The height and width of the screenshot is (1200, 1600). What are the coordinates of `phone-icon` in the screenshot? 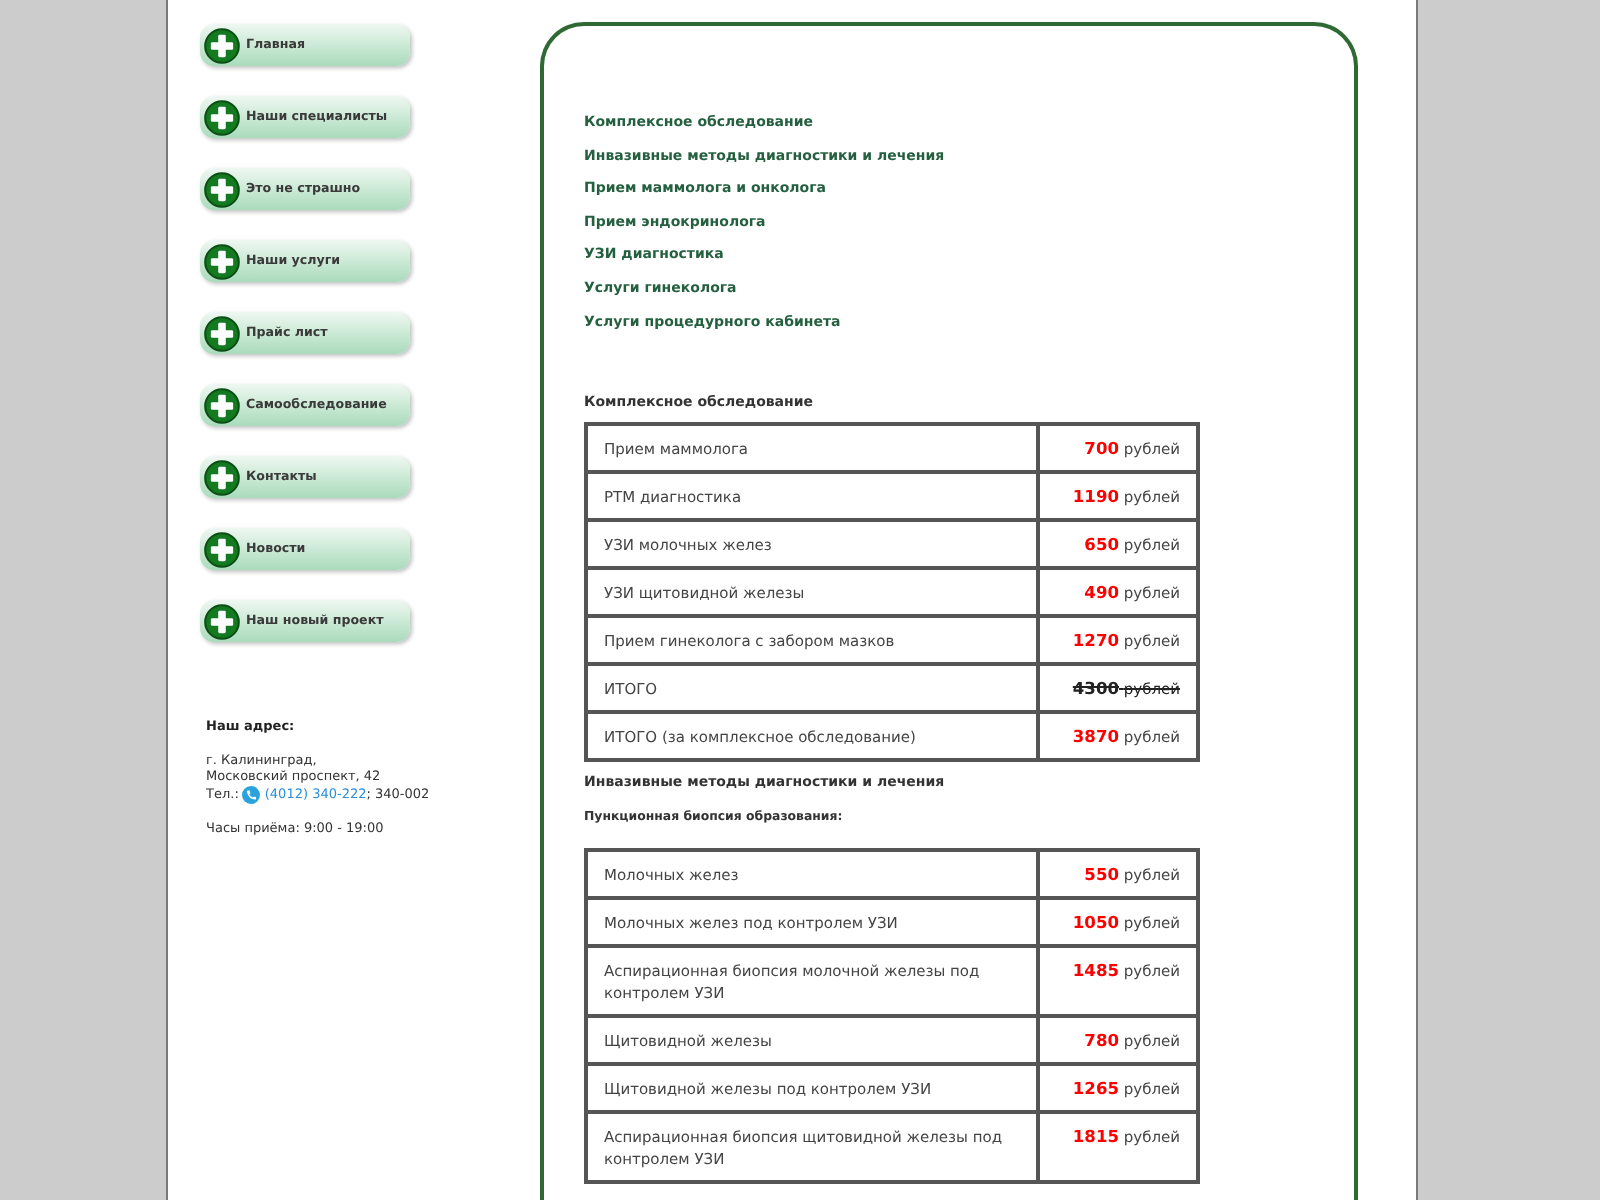 It's located at (251, 794).